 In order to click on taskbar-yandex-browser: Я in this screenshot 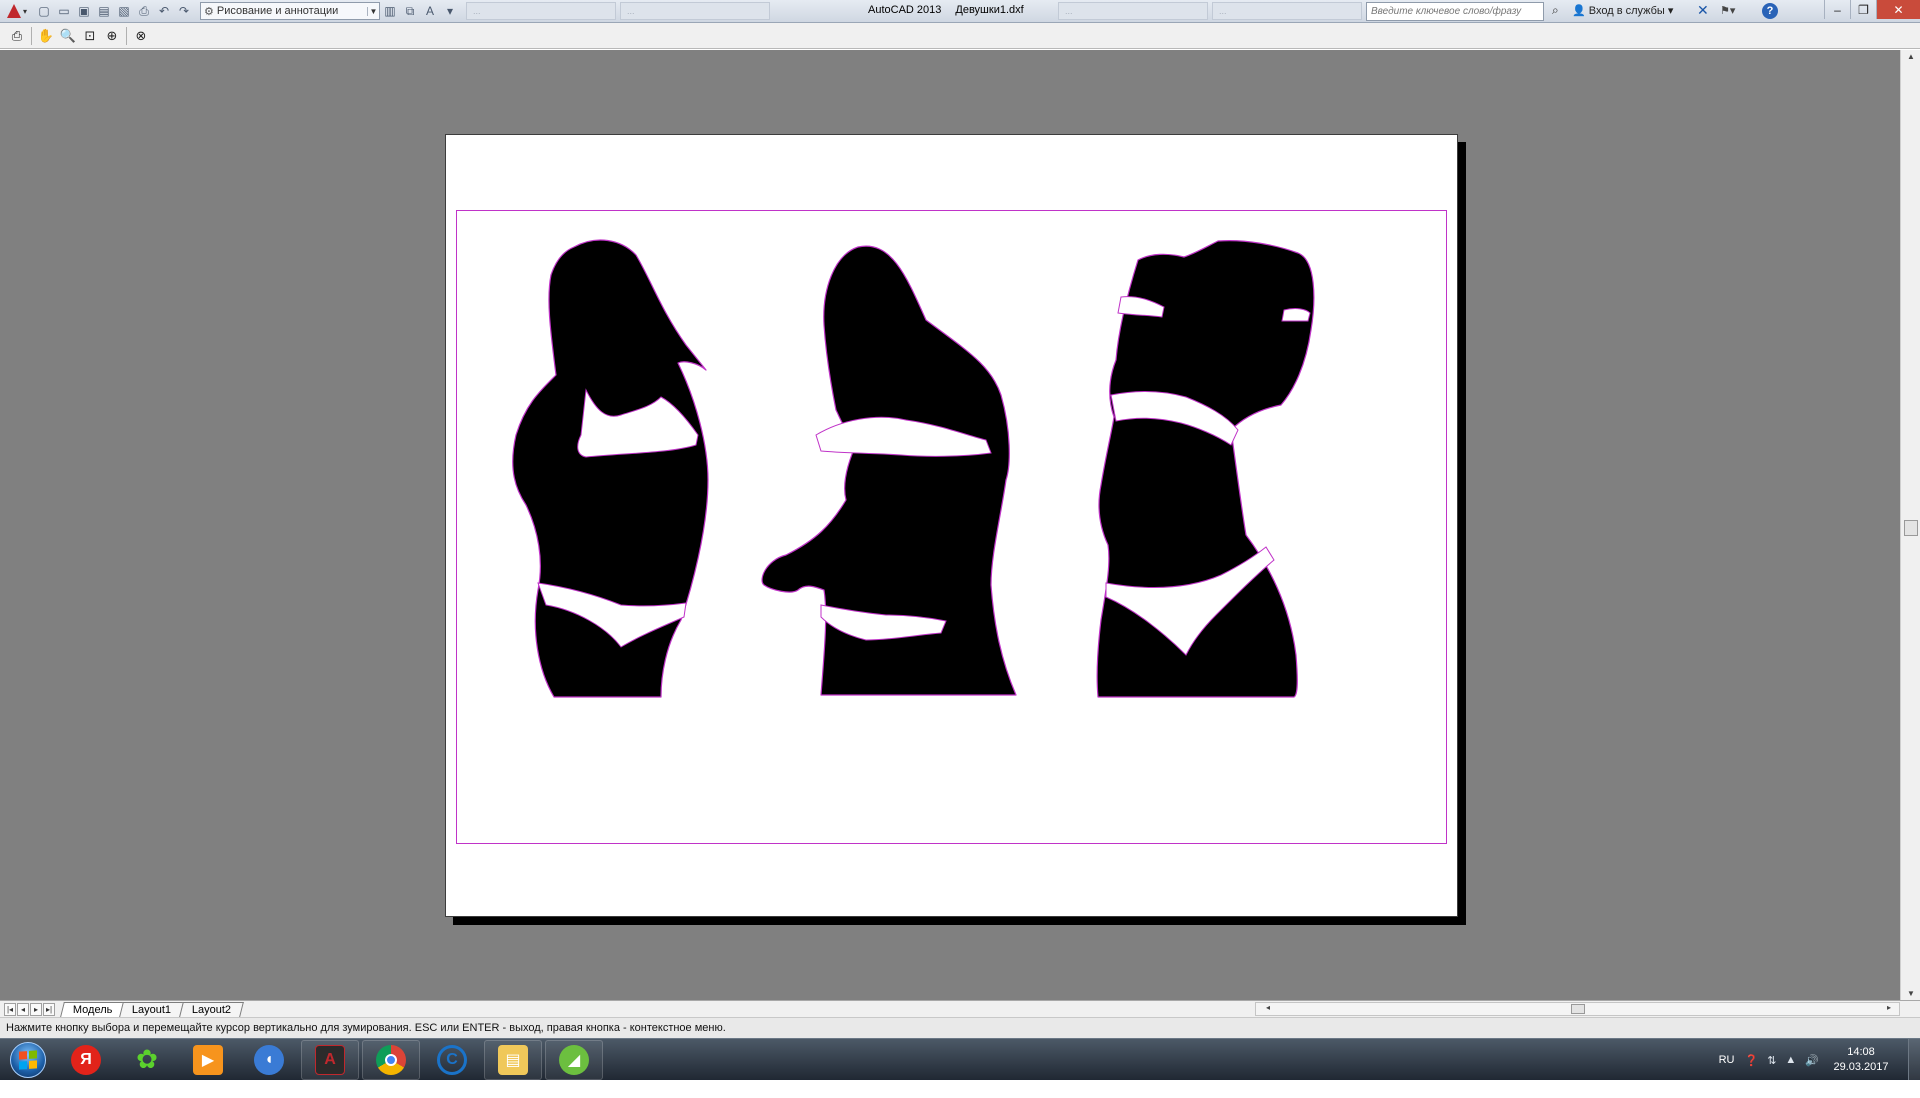, I will do `click(86, 1060)`.